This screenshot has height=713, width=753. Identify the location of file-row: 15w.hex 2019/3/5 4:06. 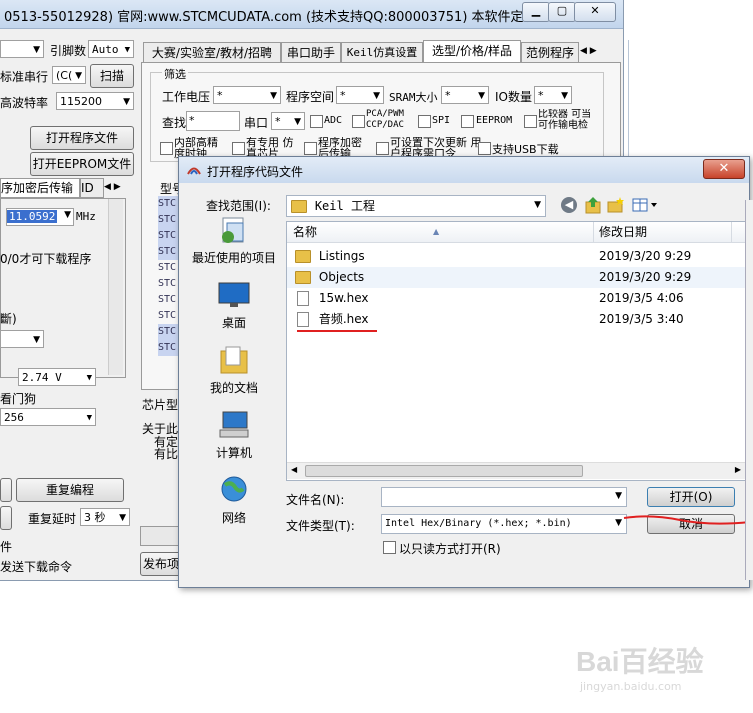
(517, 298).